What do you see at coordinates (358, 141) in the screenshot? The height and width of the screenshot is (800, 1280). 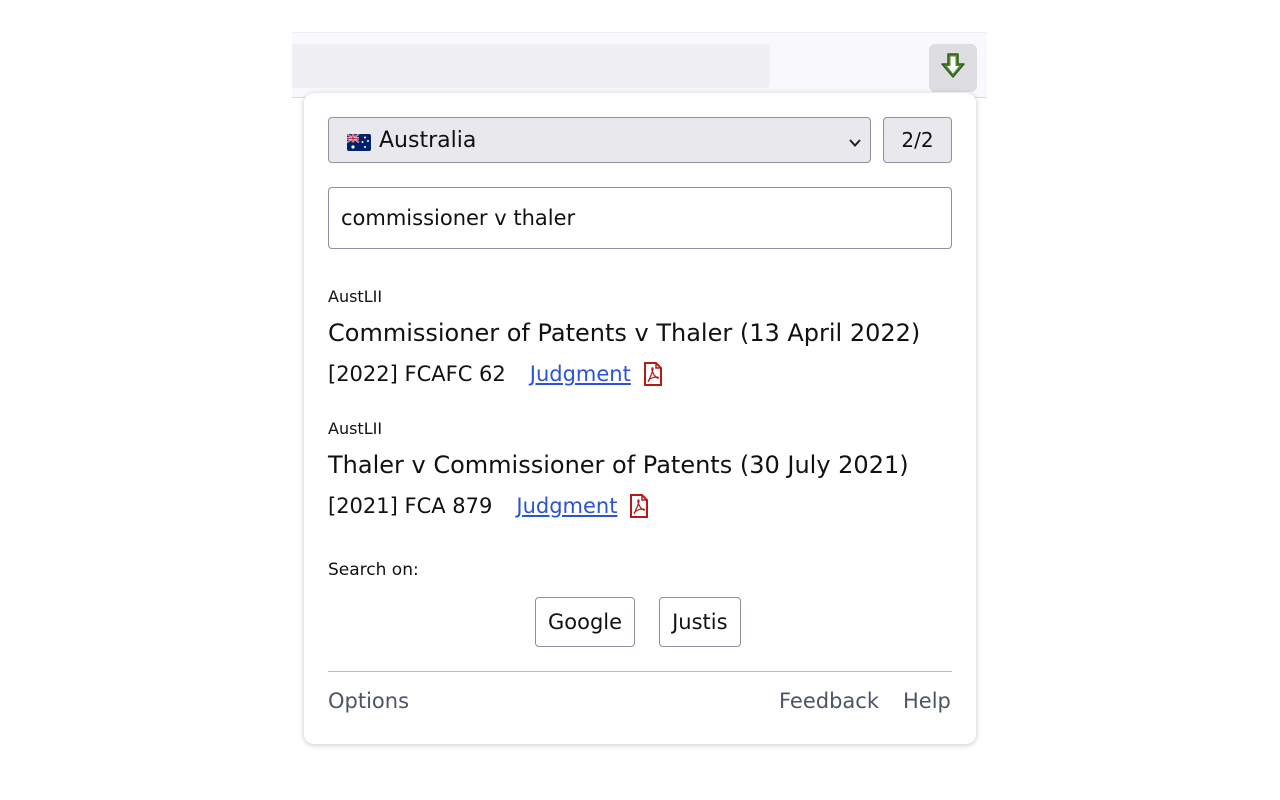 I see `australia-flag-icon` at bounding box center [358, 141].